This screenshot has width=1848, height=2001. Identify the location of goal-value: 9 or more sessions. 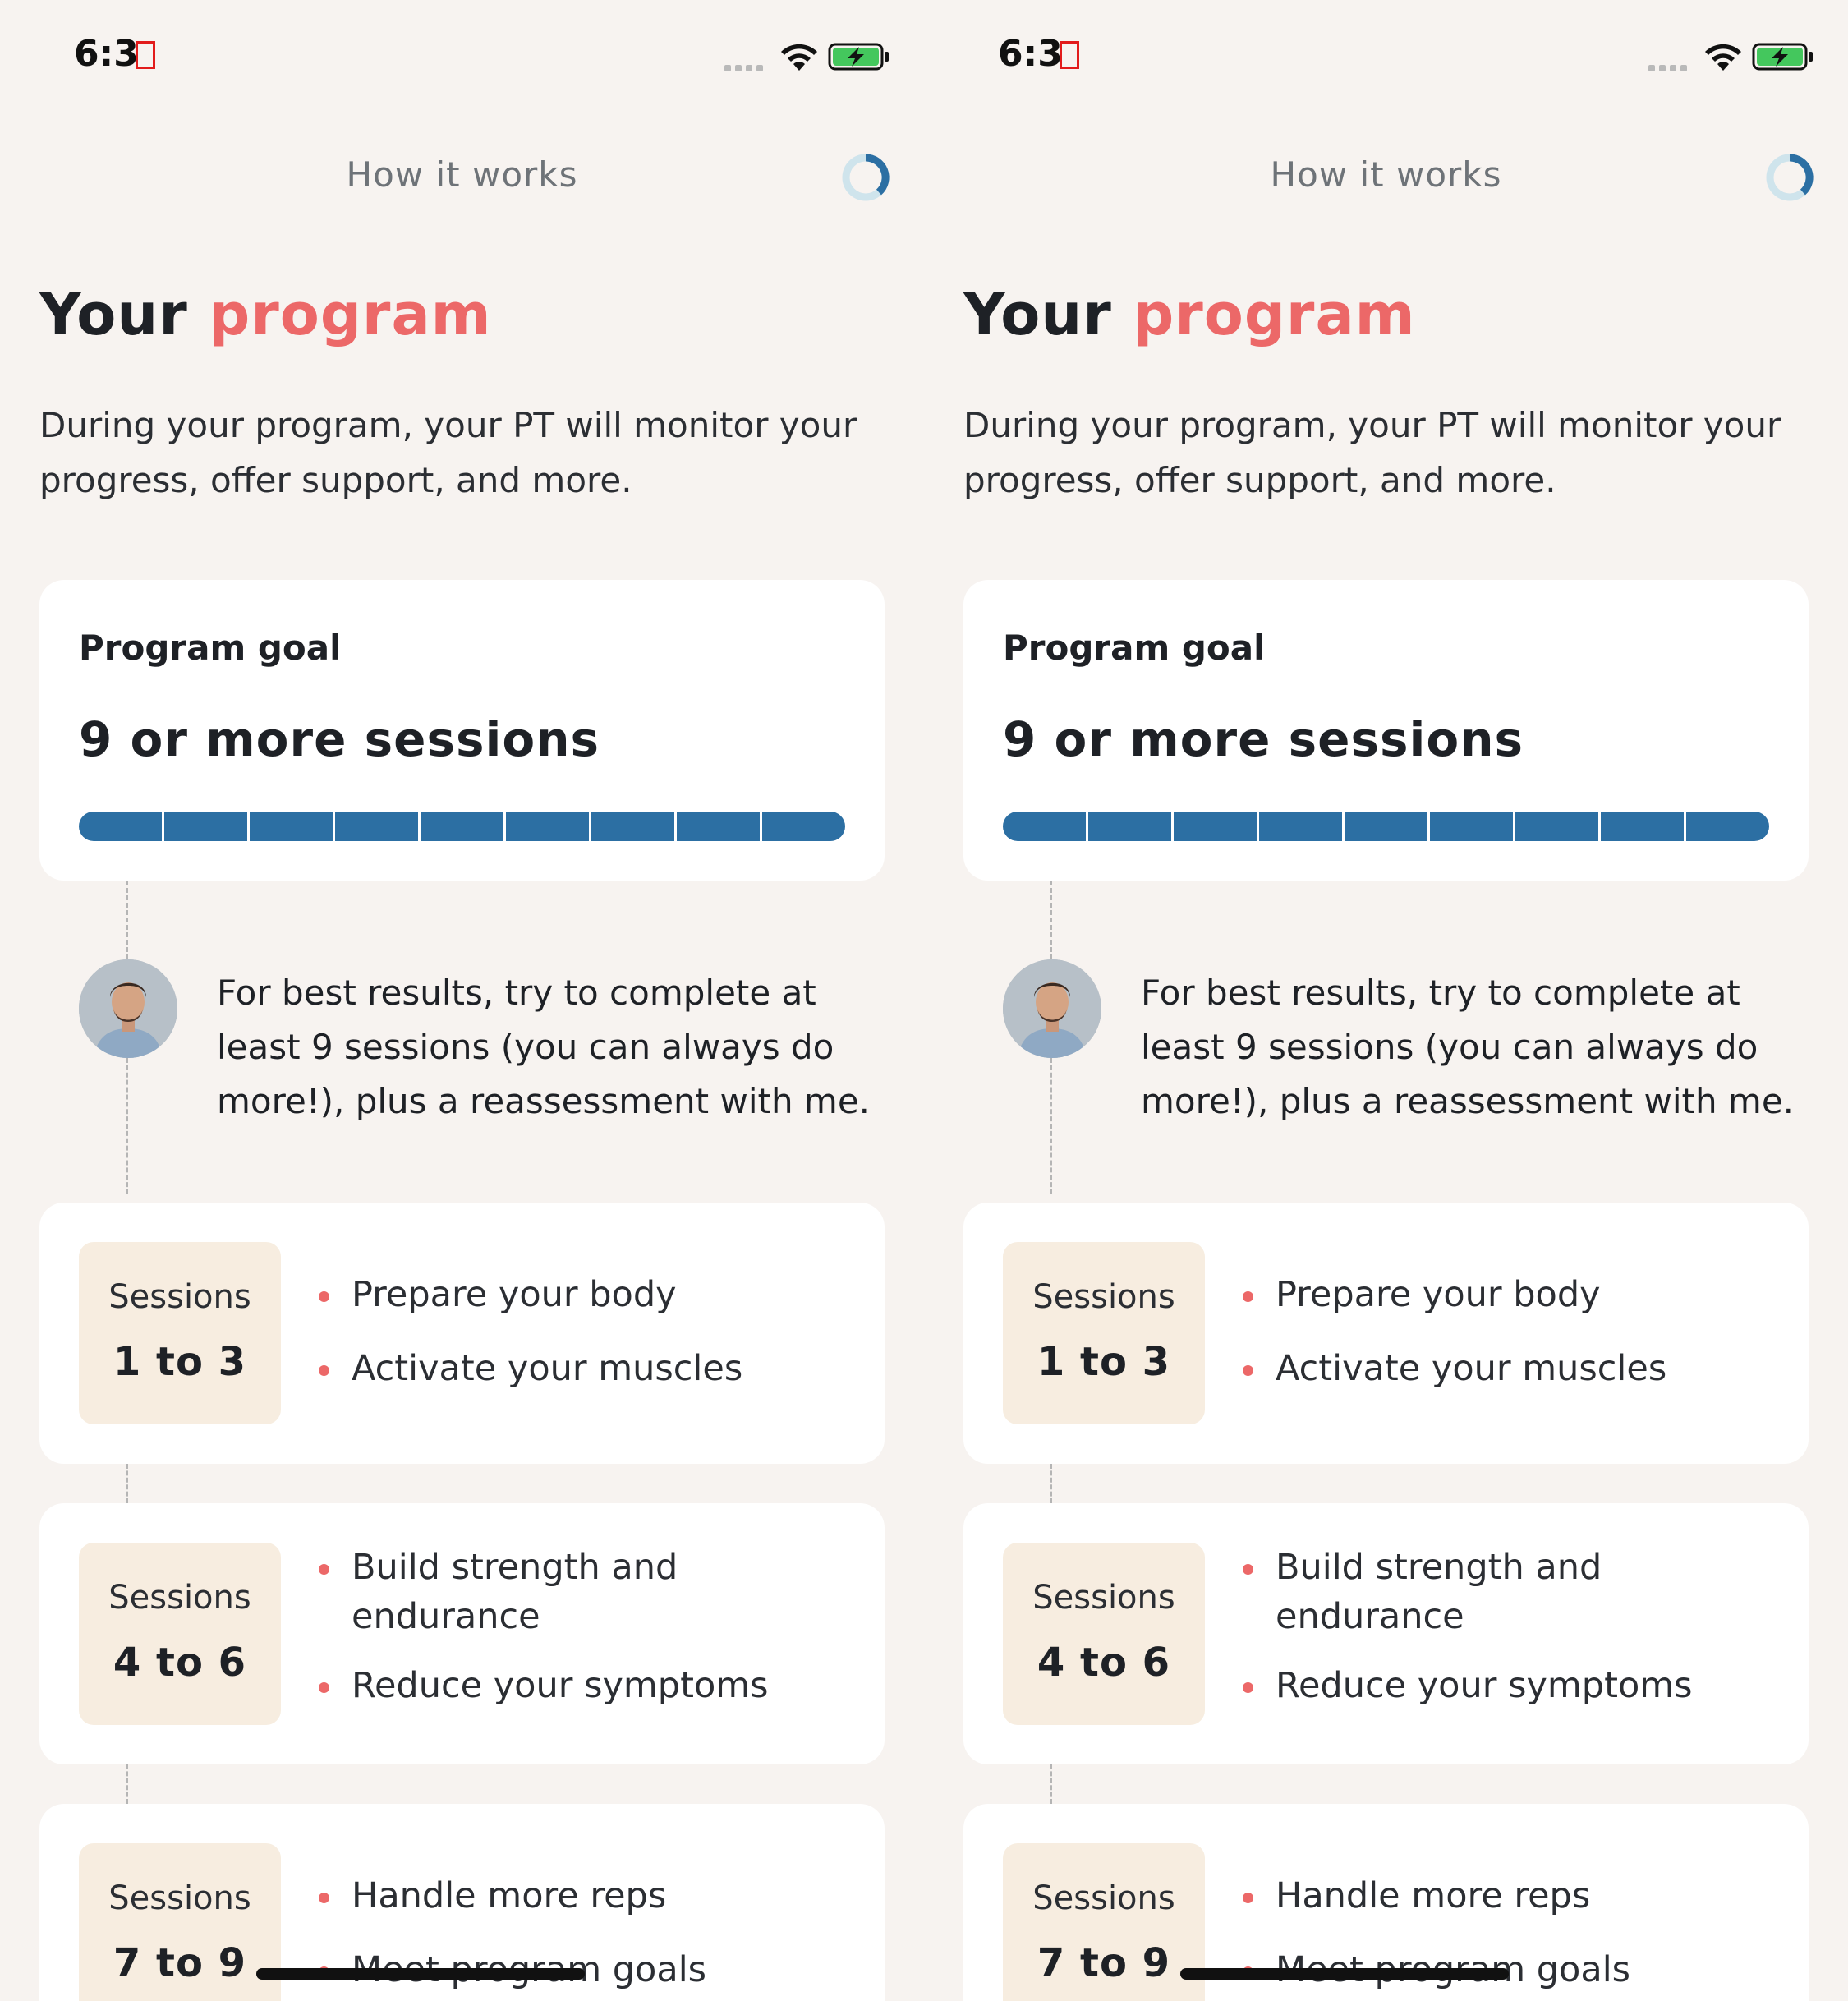
(1263, 739).